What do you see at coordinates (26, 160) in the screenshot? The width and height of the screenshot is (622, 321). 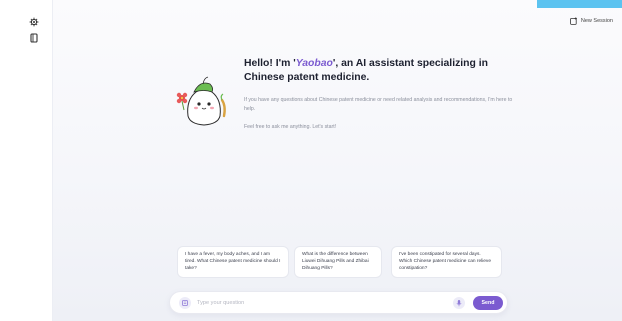 I see `sidebar` at bounding box center [26, 160].